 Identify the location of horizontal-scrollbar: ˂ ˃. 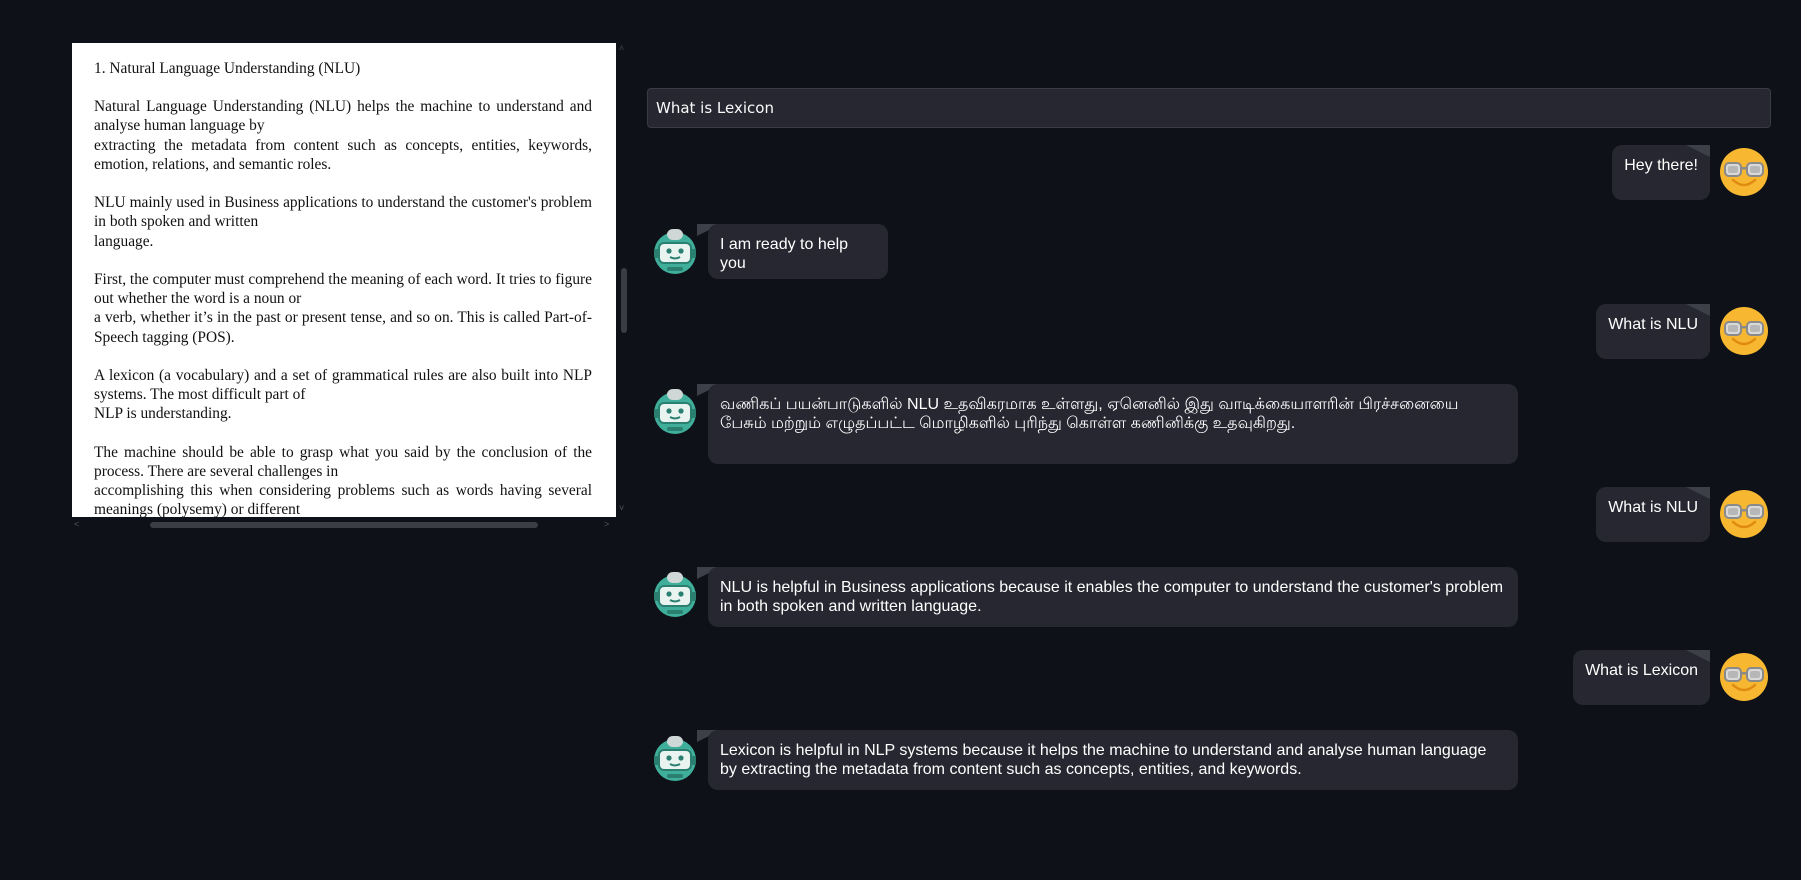
(351, 525).